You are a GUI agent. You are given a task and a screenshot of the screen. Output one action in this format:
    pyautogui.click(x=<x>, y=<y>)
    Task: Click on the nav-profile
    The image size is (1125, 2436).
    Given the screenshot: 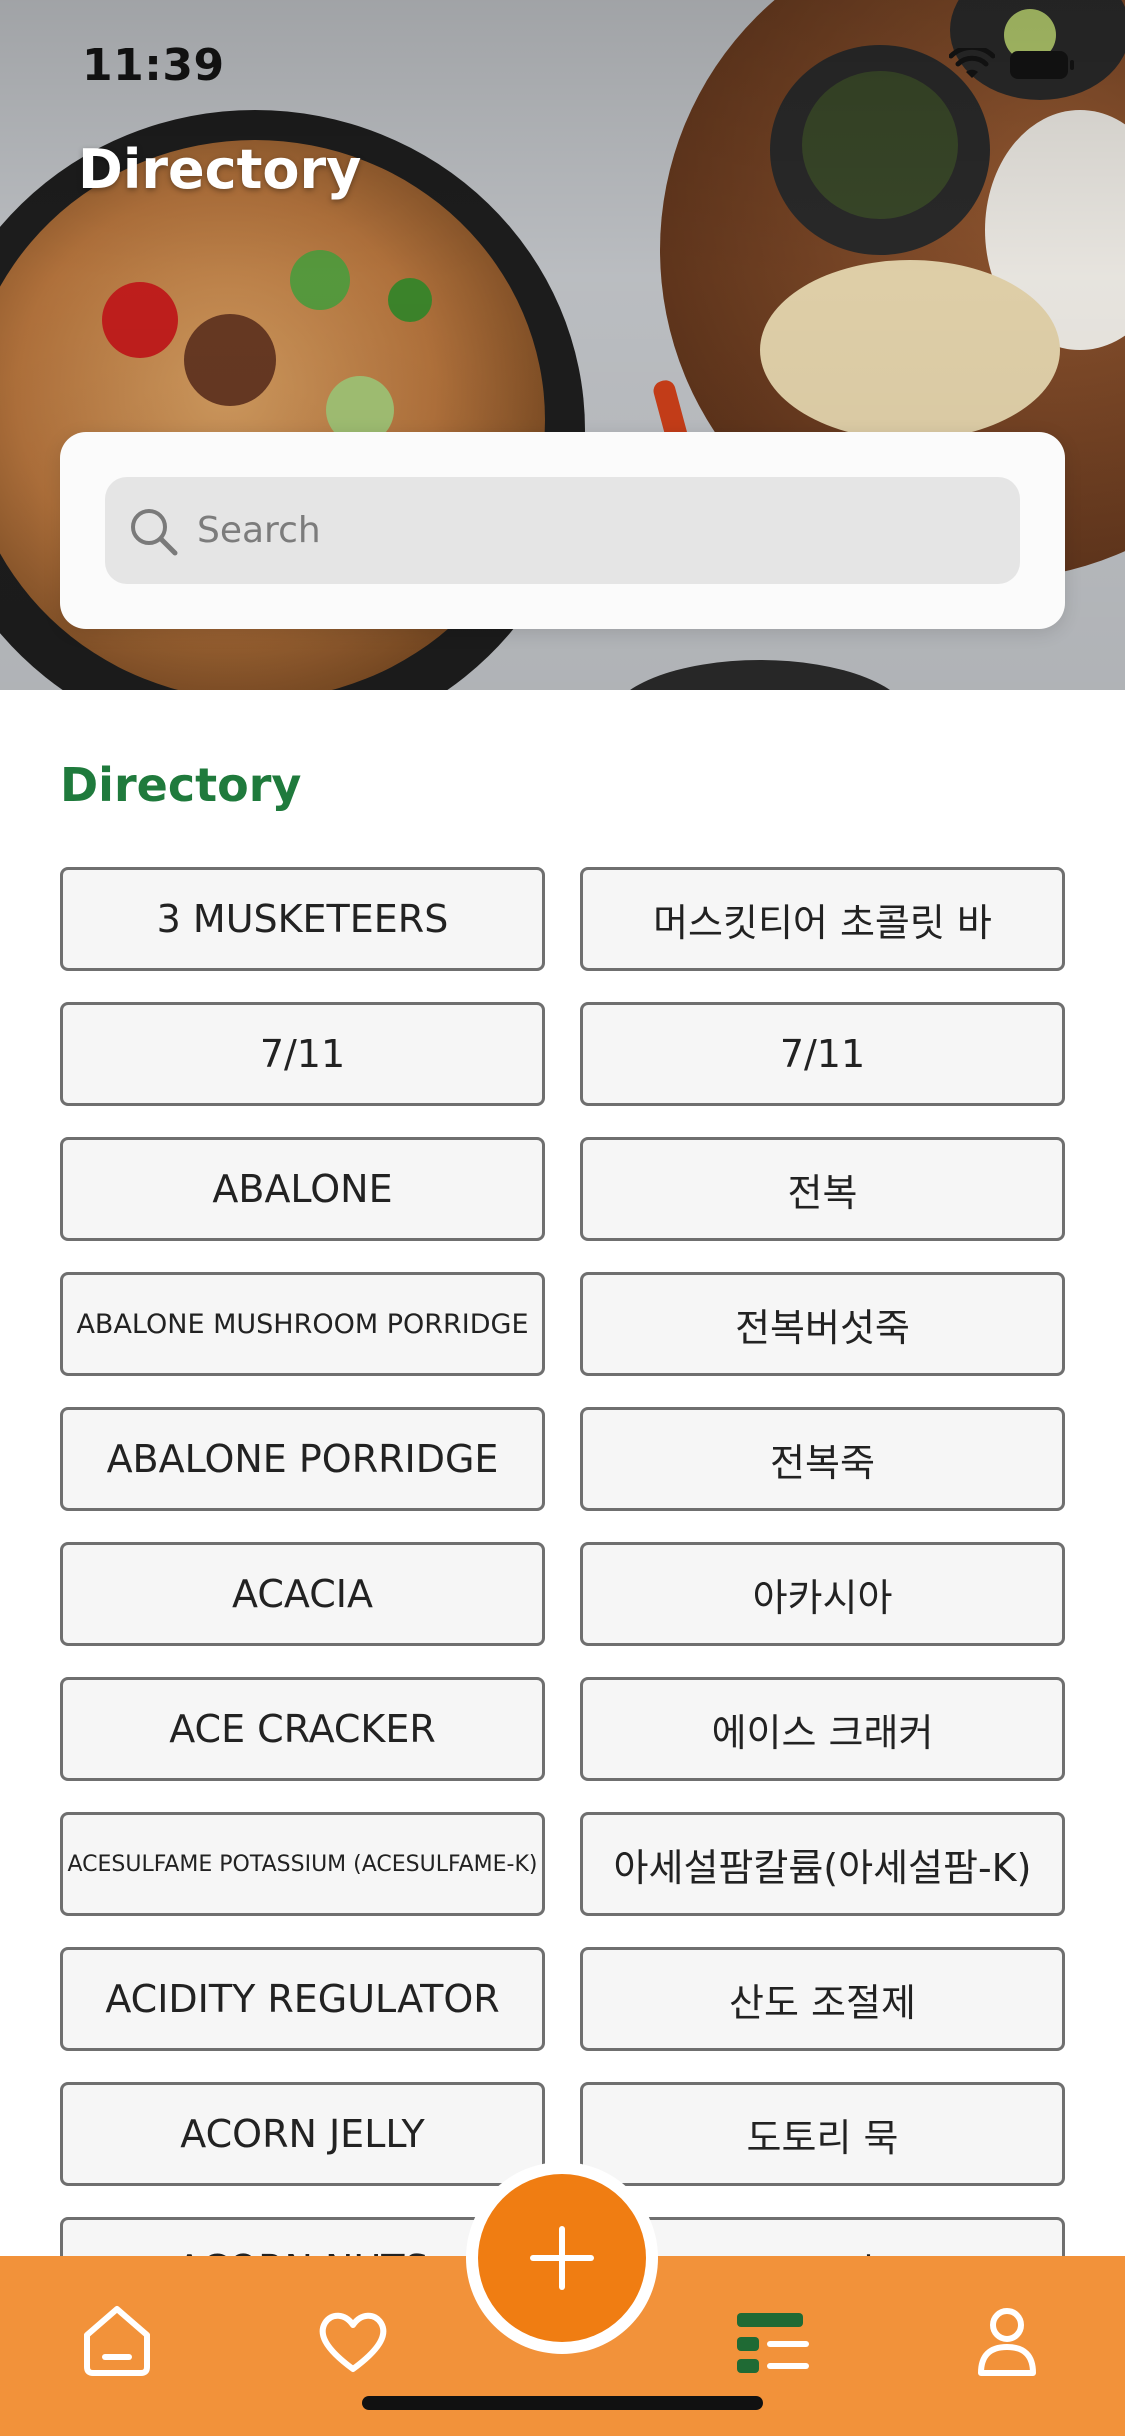 What is the action you would take?
    pyautogui.click(x=1007, y=2341)
    